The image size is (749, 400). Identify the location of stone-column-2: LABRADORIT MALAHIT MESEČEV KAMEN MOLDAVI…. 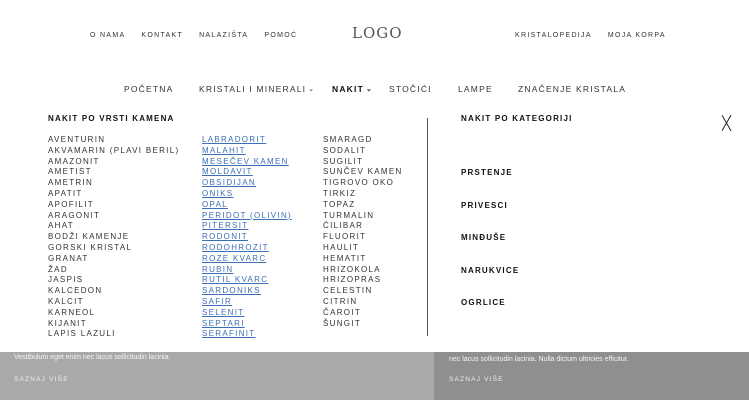
(247, 237).